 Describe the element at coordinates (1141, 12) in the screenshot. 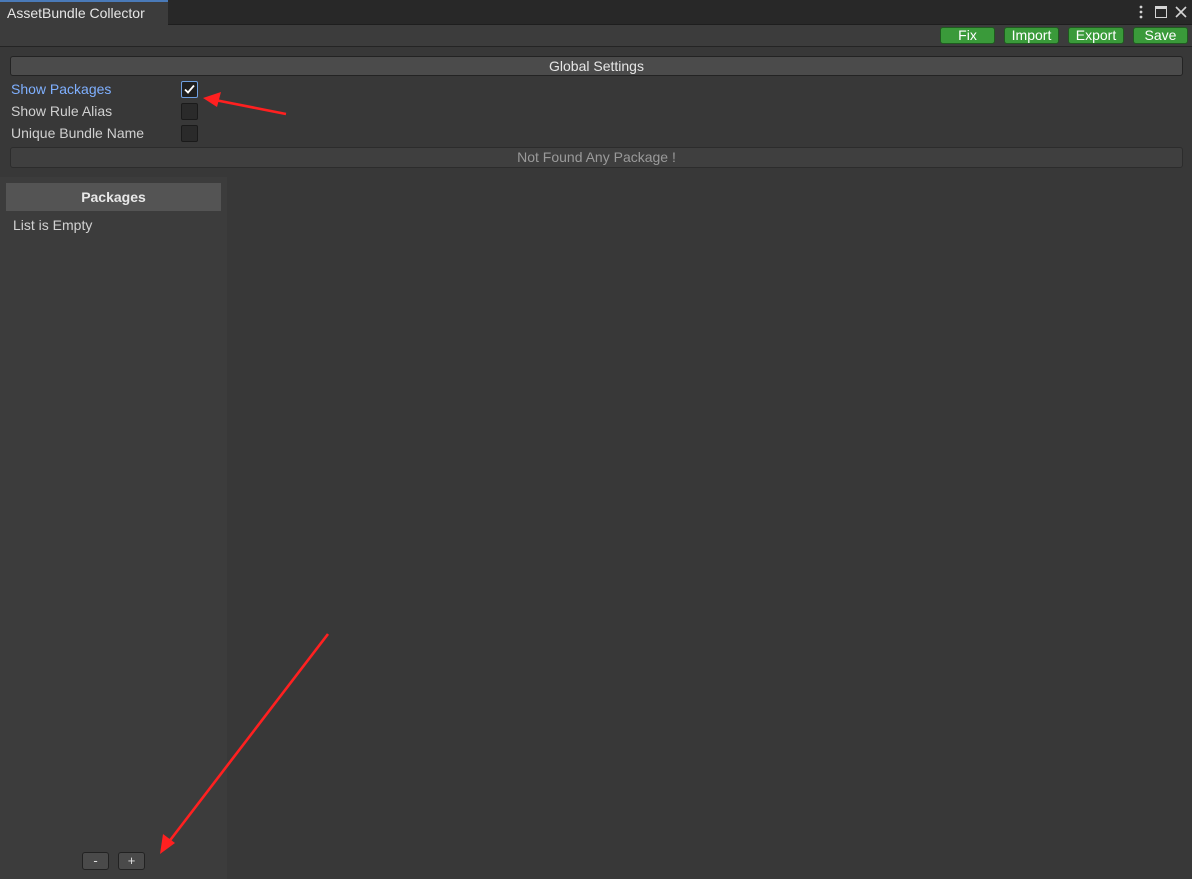

I see `more-vertical-icon` at that location.